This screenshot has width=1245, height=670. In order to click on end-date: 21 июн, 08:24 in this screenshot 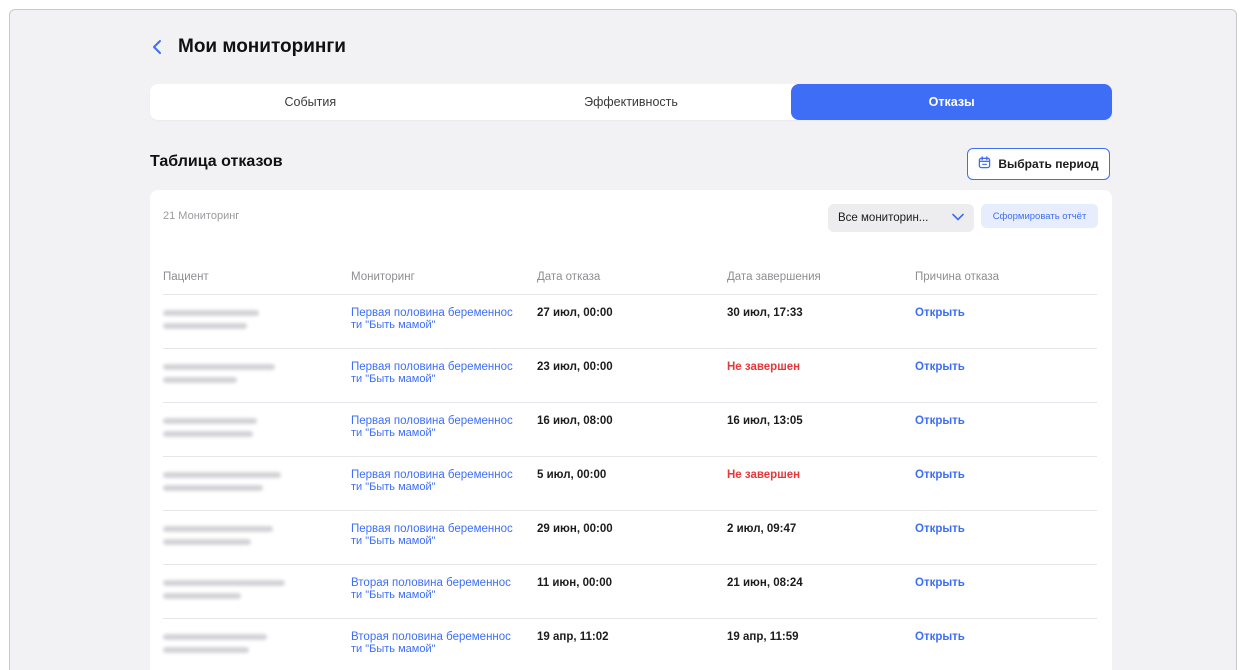, I will do `click(765, 583)`.